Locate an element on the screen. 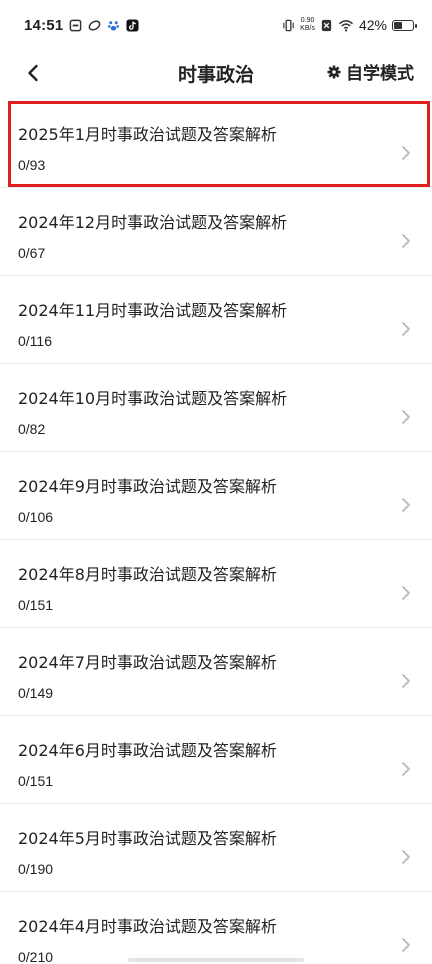  item-title: 2025年1月时事政治试题及答案解析 is located at coordinates (147, 134).